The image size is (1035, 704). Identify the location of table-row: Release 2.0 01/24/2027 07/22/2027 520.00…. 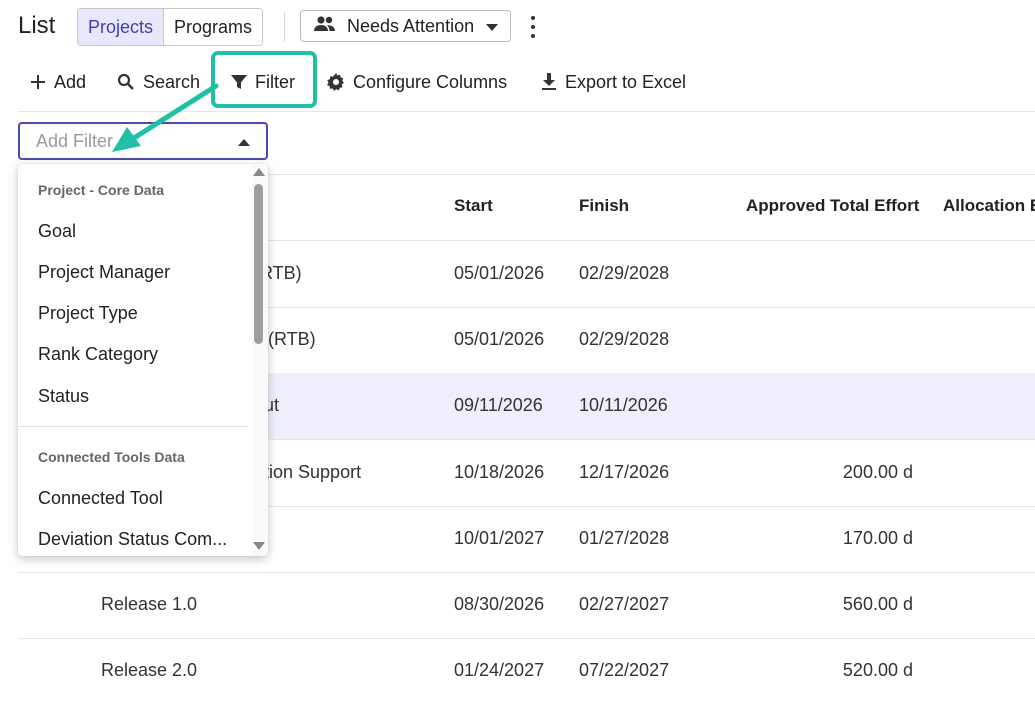
(526, 671).